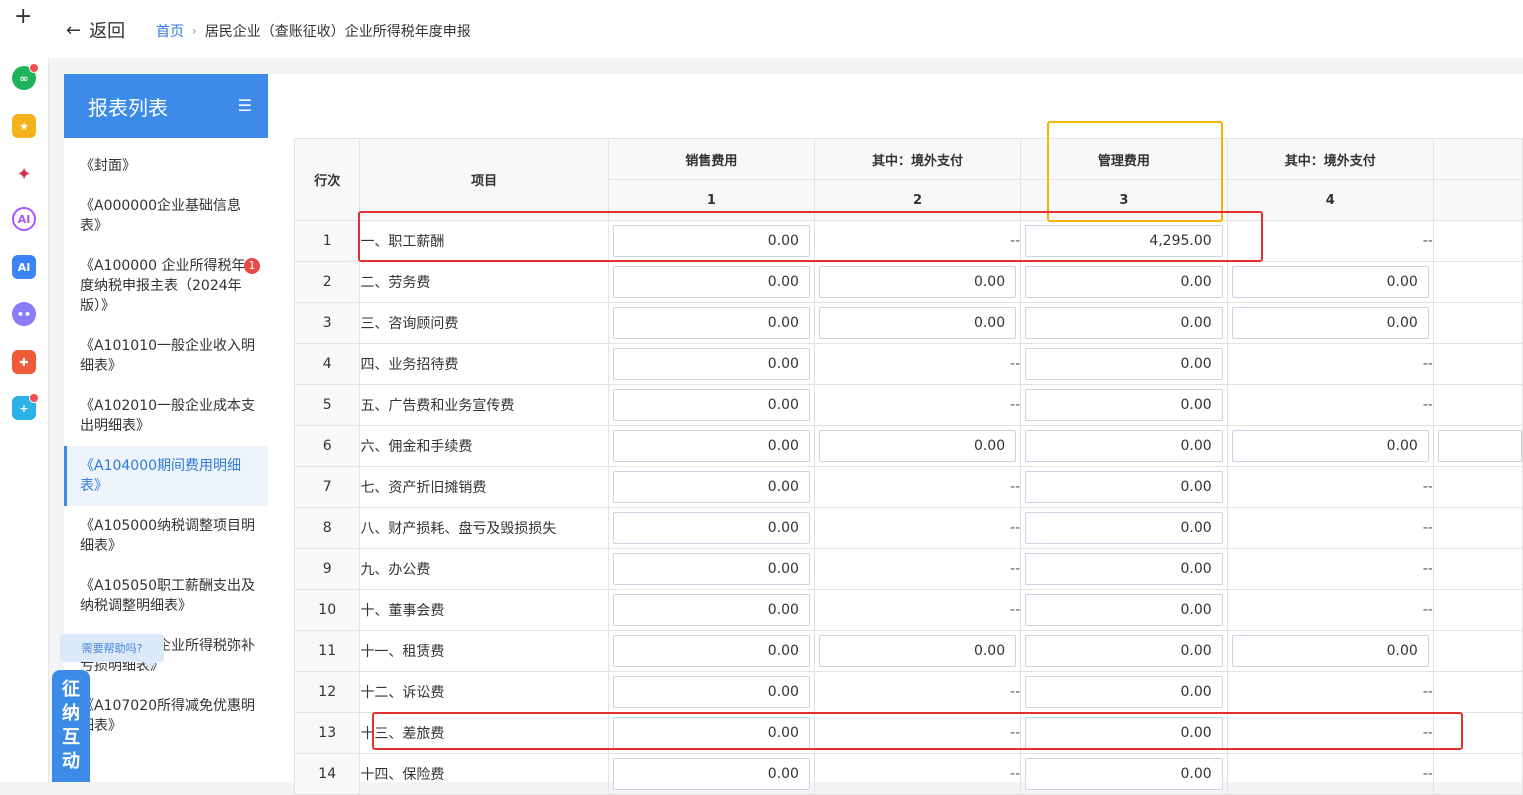 This screenshot has width=1523, height=795. I want to click on report-list-item: 《A104000期间费用明细表》, so click(166, 476).